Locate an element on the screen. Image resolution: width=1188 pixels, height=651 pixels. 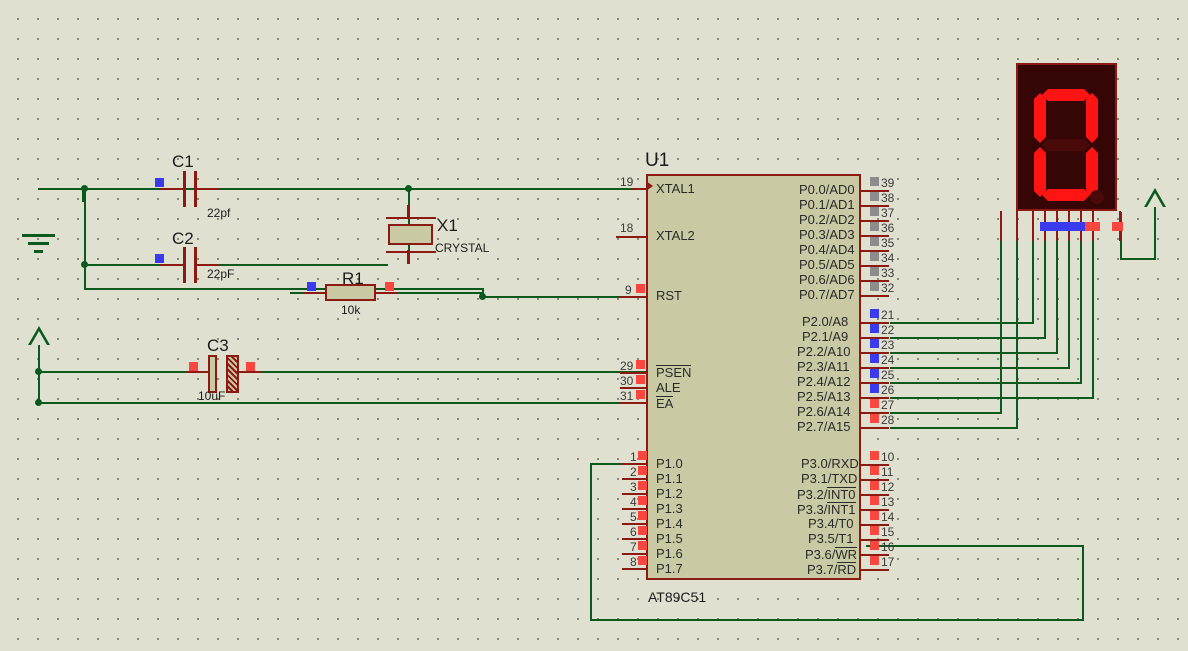
ic-pinnum-38: 38 is located at coordinates (888, 198).